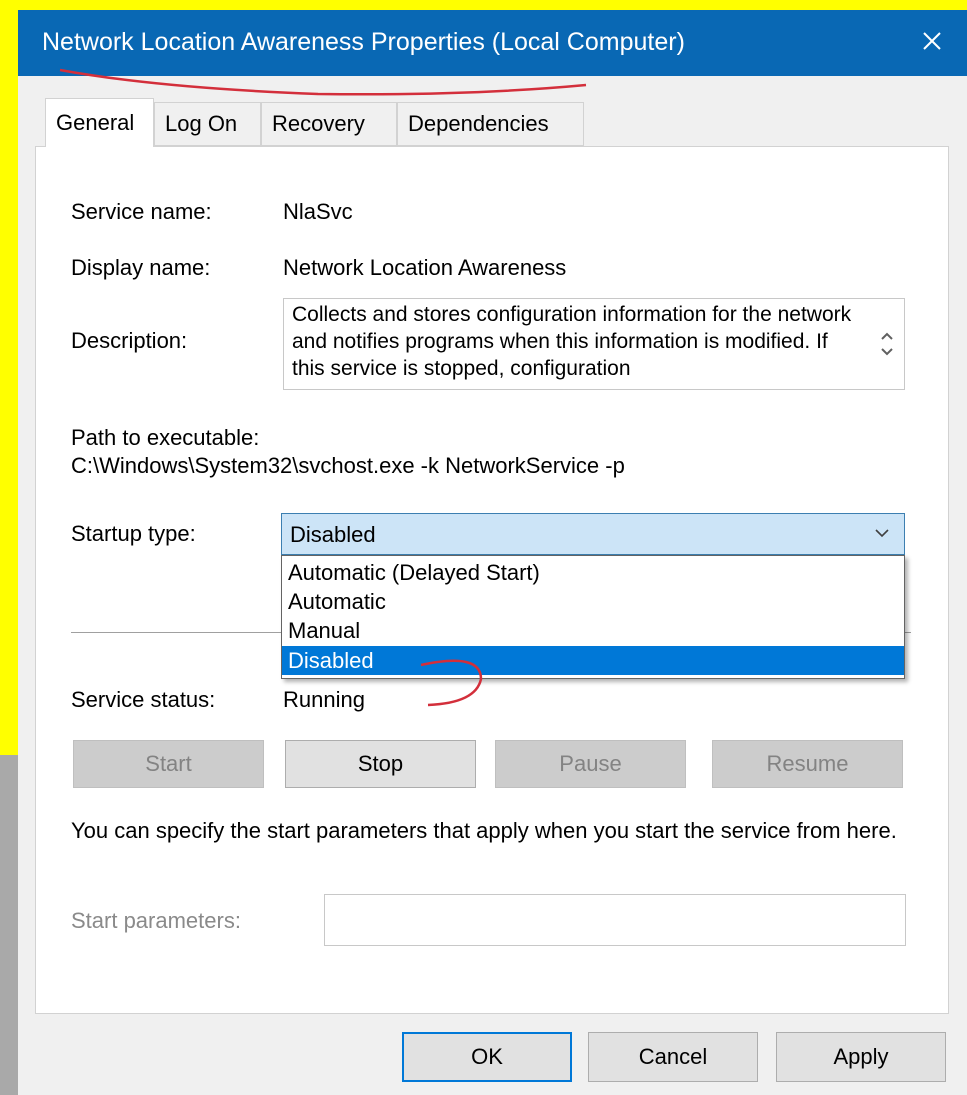 The width and height of the screenshot is (967, 1095). Describe the element at coordinates (318, 211) in the screenshot. I see `service-name-value: NlaSvc` at that location.